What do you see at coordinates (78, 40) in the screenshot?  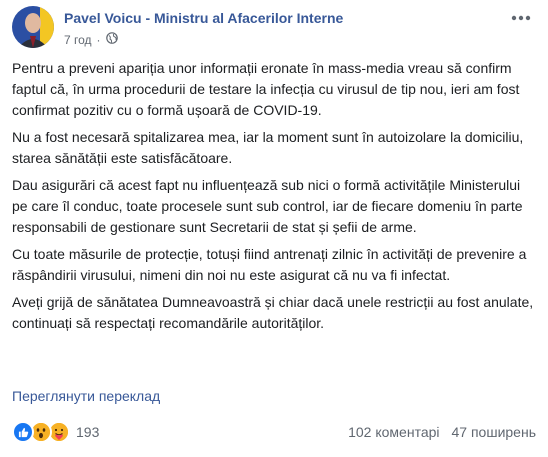 I see `post-timestamp: 7 год` at bounding box center [78, 40].